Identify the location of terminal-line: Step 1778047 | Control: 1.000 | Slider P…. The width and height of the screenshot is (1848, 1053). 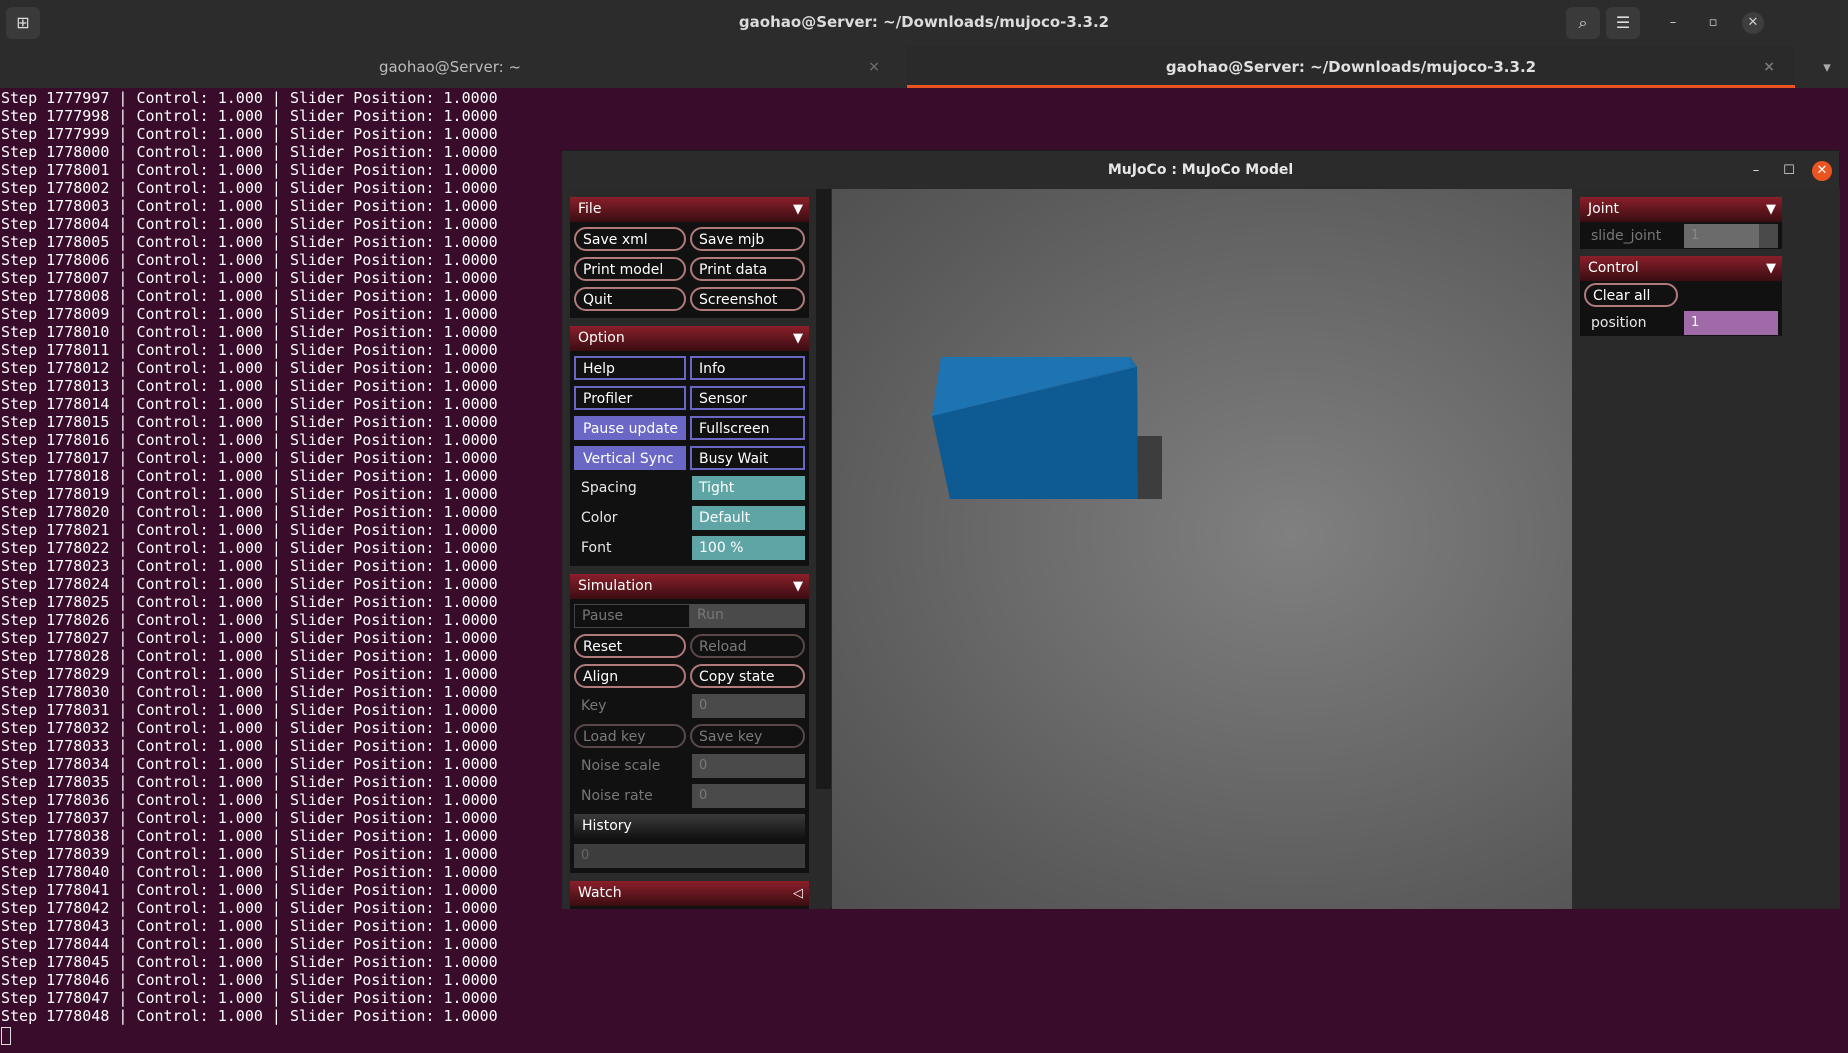
(249, 998).